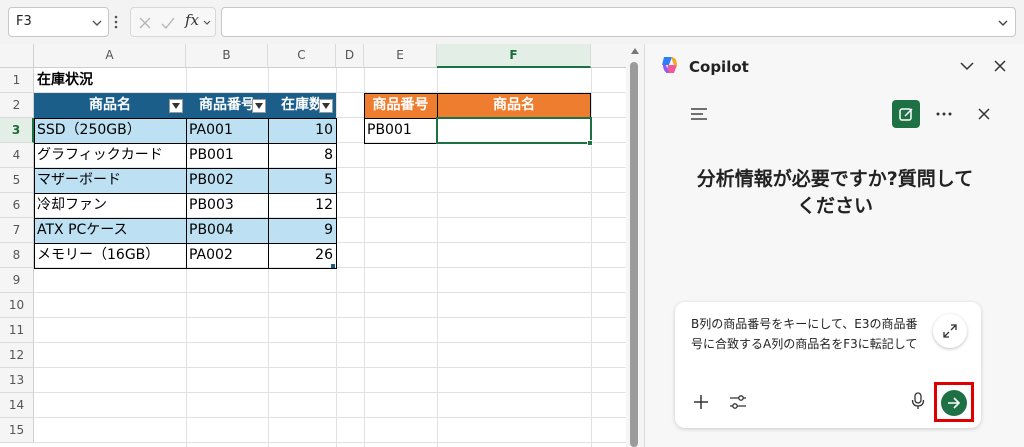 This screenshot has width=1024, height=447. What do you see at coordinates (58, 22) in the screenshot?
I see `name-box: F3` at bounding box center [58, 22].